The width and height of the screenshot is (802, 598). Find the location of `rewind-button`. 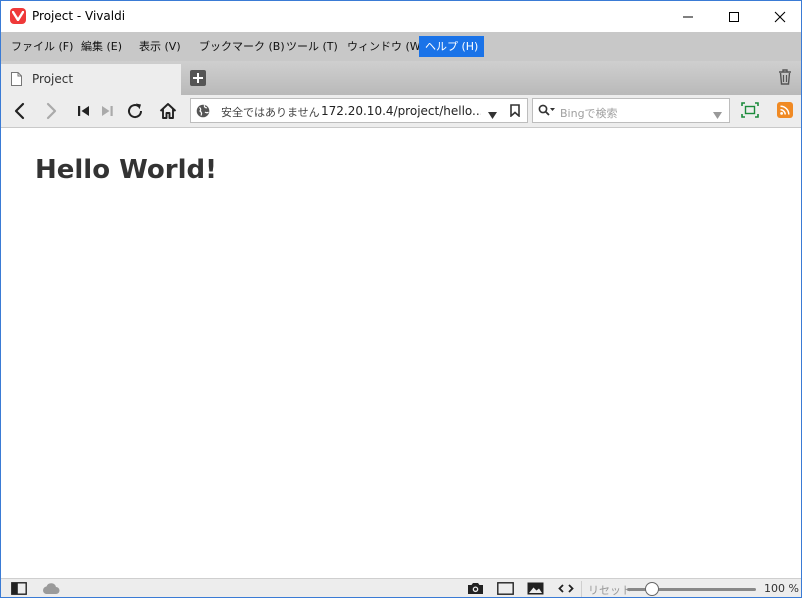

rewind-button is located at coordinates (84, 111).